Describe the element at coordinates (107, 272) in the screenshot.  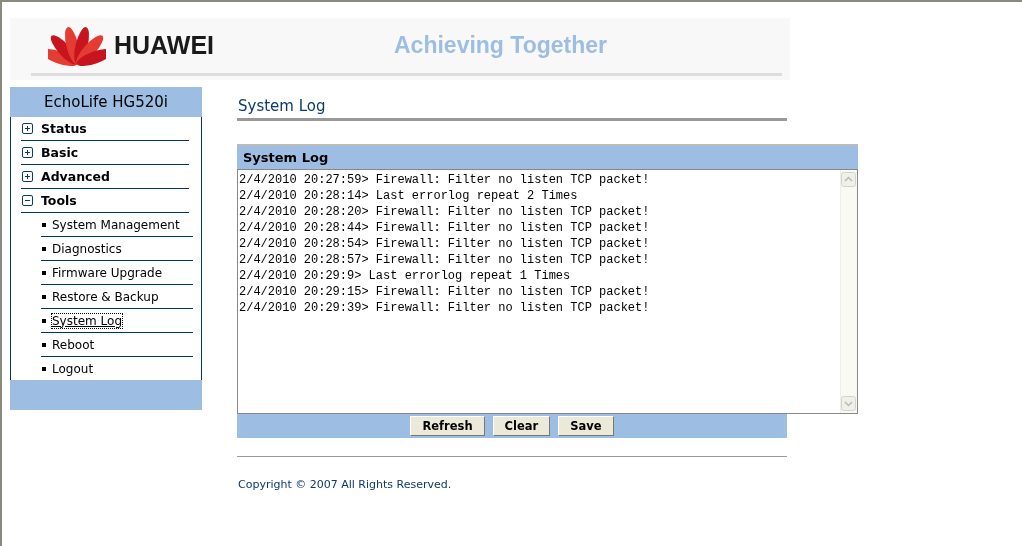
I see `menu-item: Firmware Upgrade` at that location.